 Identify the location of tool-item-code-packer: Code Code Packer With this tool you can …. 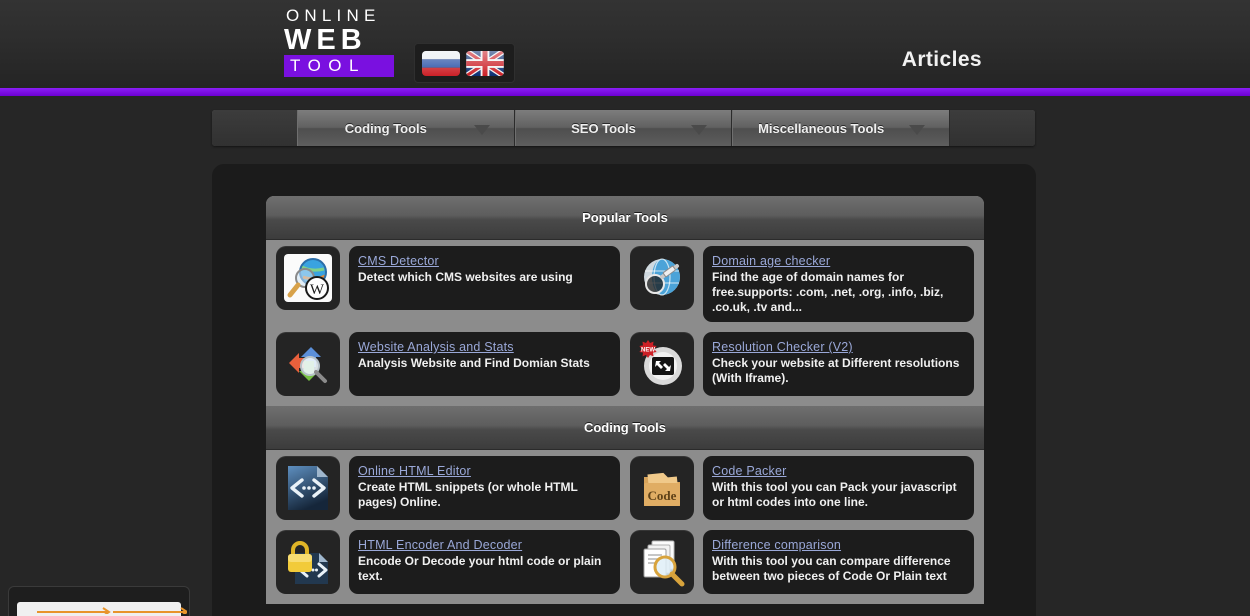
(802, 488).